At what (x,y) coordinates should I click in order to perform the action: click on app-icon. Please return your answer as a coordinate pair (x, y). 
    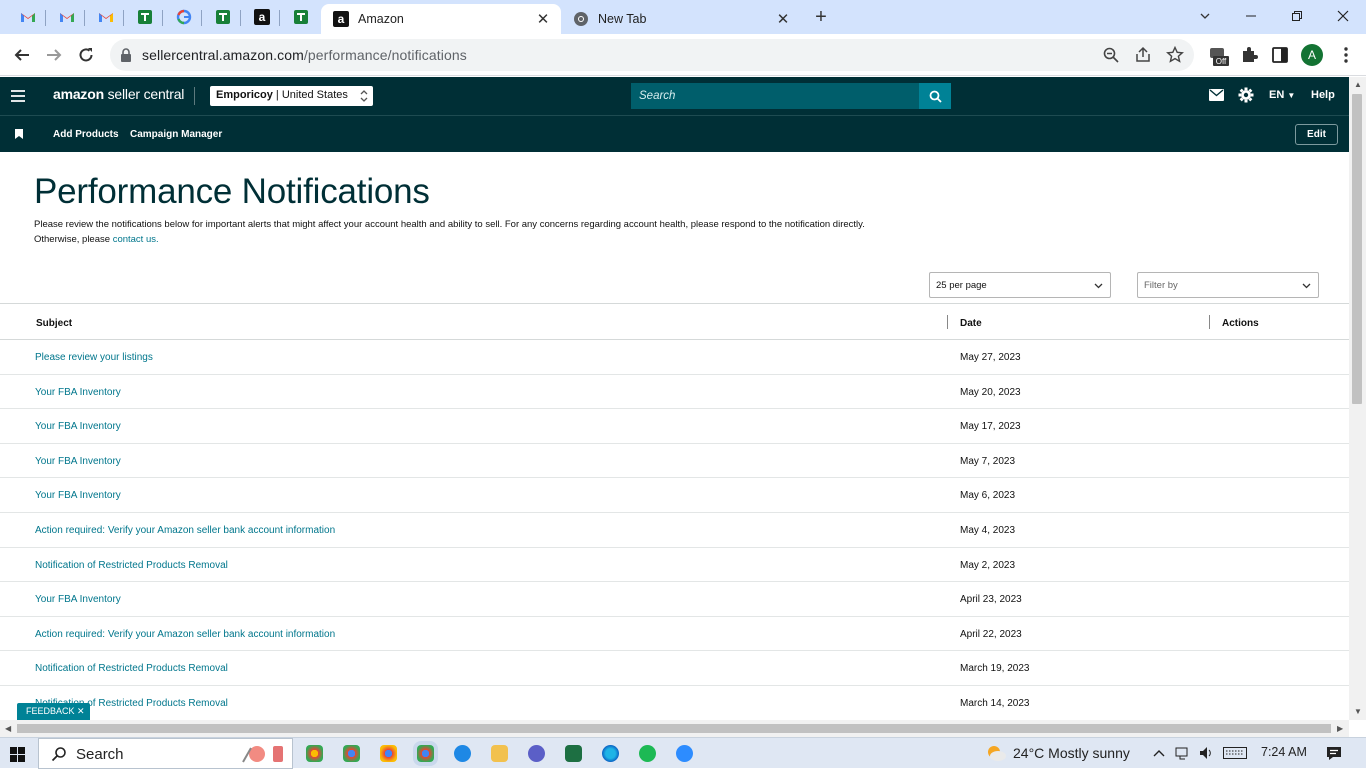
    Looking at the image, I should click on (462, 753).